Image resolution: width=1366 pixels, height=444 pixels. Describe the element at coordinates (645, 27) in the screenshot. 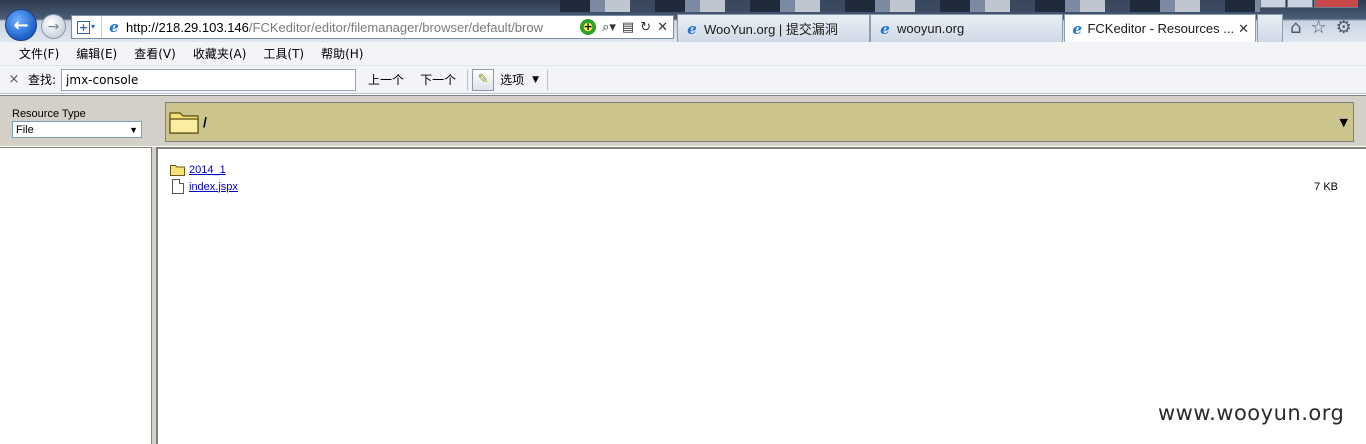

I see `refresh-icon: ↻` at that location.